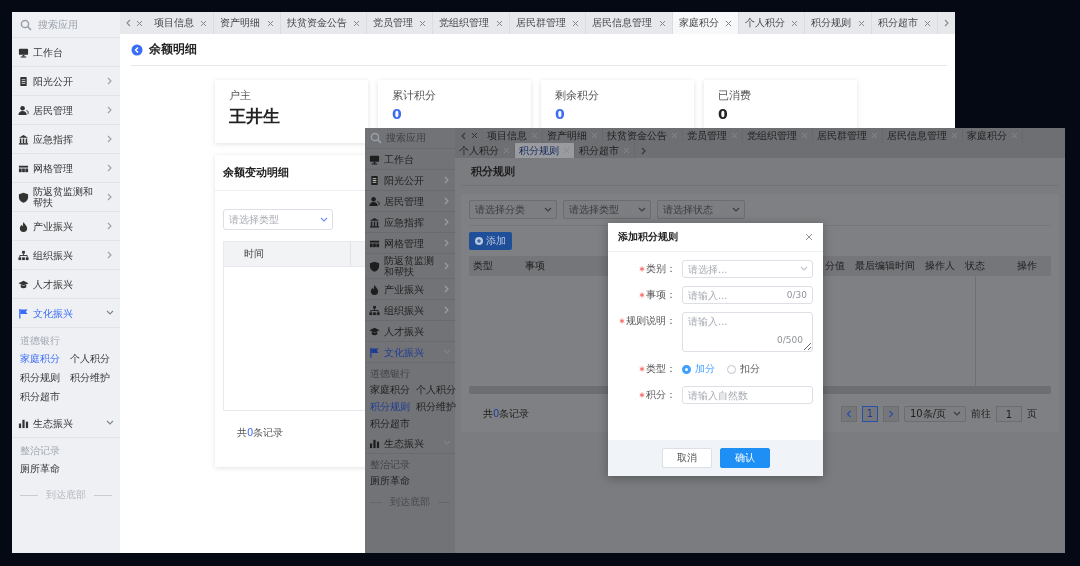 The width and height of the screenshot is (1080, 566). What do you see at coordinates (374, 180) in the screenshot?
I see `document-icon` at bounding box center [374, 180].